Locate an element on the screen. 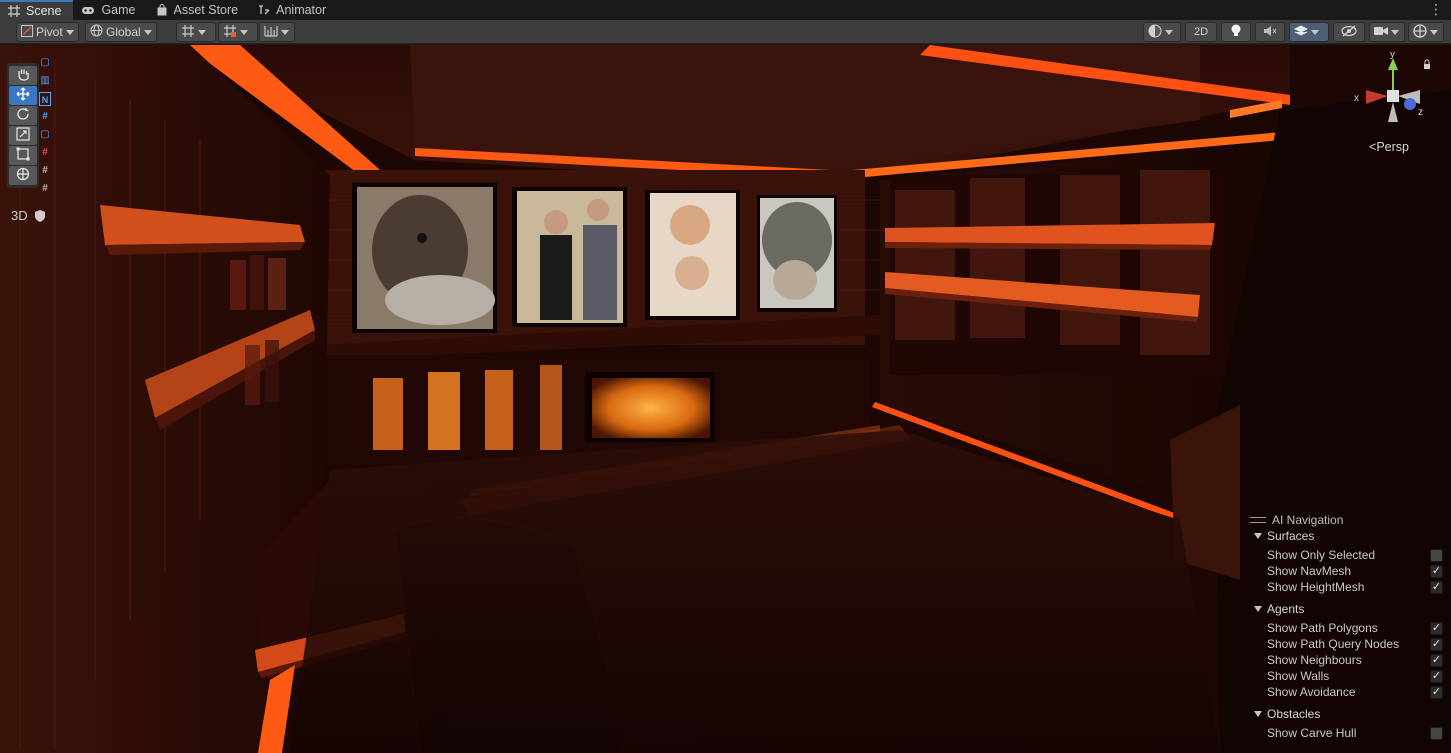 Image resolution: width=1451 pixels, height=753 pixels. more-options-icon: ⋮ is located at coordinates (1436, 9).